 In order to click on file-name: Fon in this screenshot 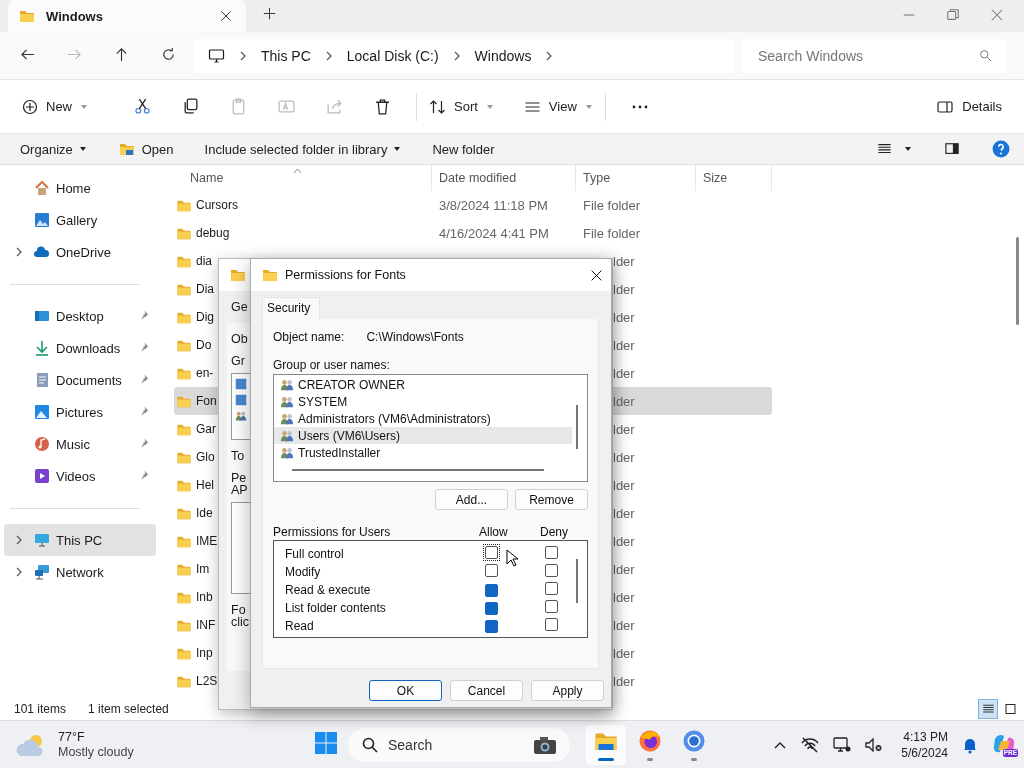, I will do `click(206, 401)`.